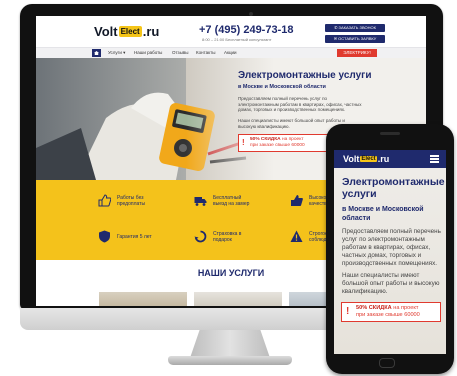  I want to click on truck-icon, so click(200, 200).